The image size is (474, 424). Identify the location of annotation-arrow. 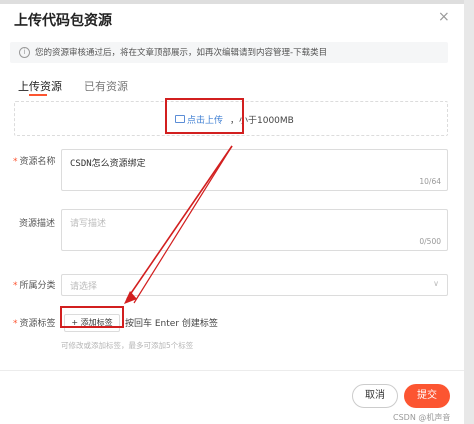
(178, 224).